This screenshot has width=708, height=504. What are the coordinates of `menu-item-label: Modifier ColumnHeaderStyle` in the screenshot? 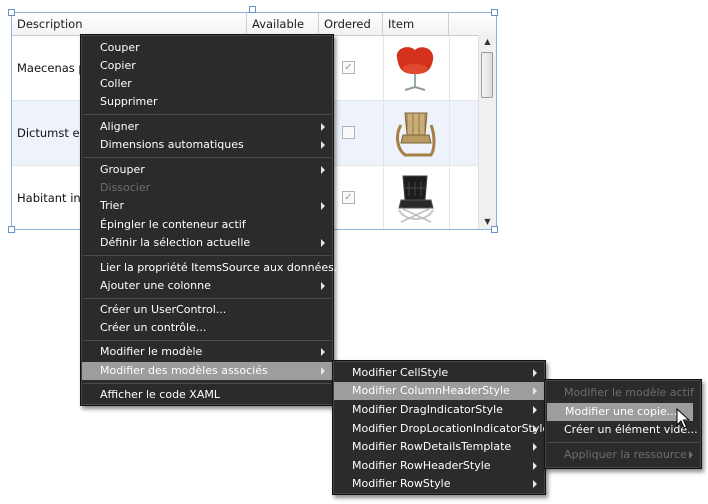 It's located at (431, 390).